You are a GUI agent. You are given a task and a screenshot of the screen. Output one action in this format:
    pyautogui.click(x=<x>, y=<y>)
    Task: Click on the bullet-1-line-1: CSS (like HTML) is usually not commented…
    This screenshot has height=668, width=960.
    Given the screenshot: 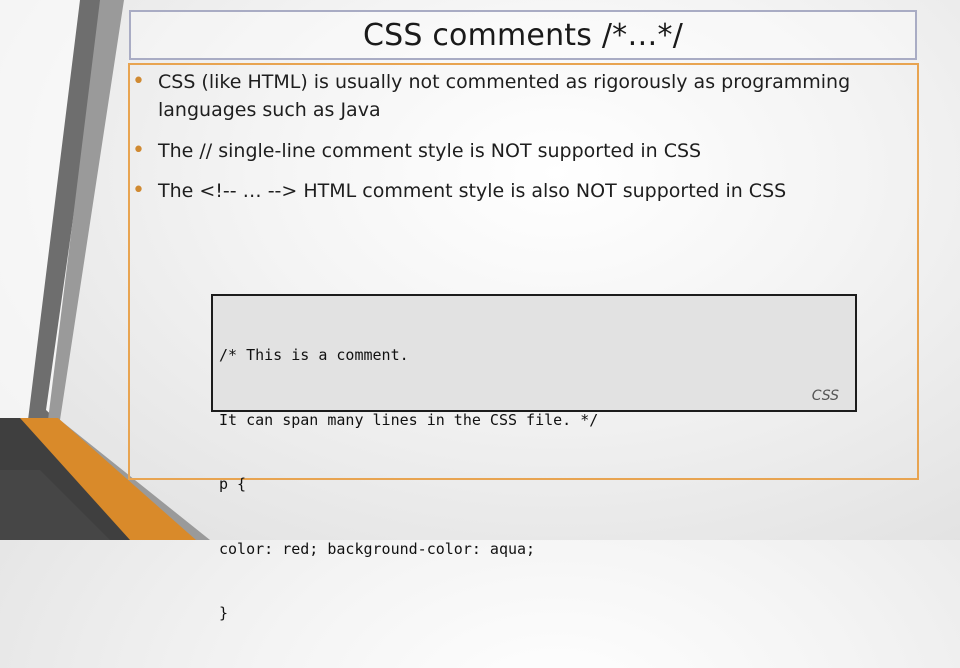 What is the action you would take?
    pyautogui.click(x=504, y=82)
    